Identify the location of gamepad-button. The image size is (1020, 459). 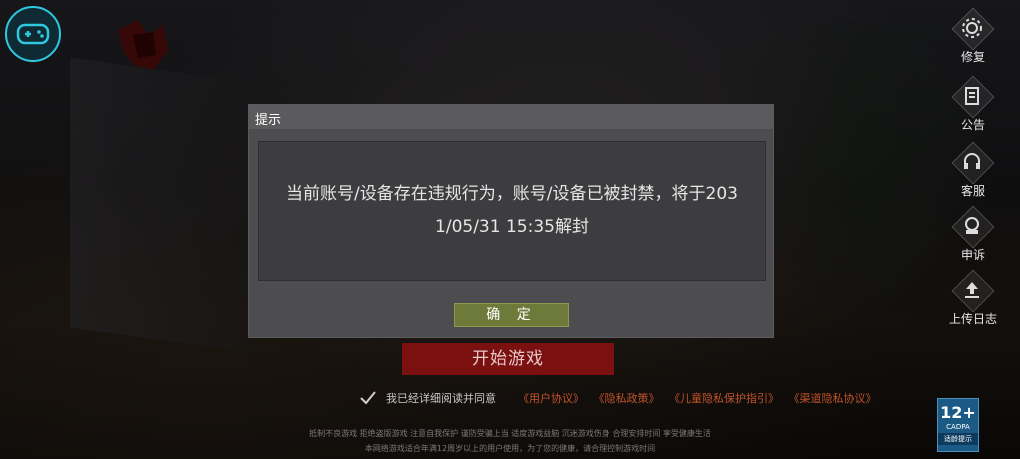
(33, 34).